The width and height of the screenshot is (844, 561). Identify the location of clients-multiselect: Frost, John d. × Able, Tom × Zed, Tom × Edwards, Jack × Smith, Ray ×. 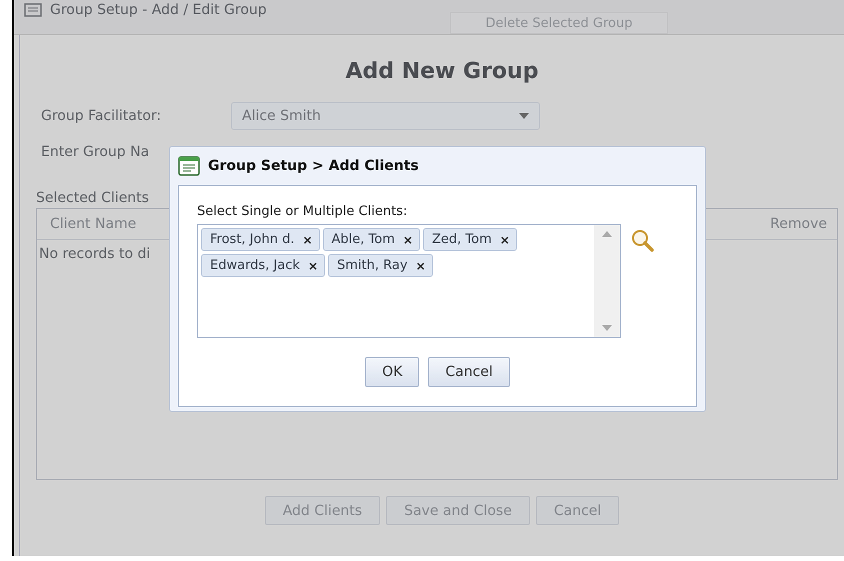
(409, 281).